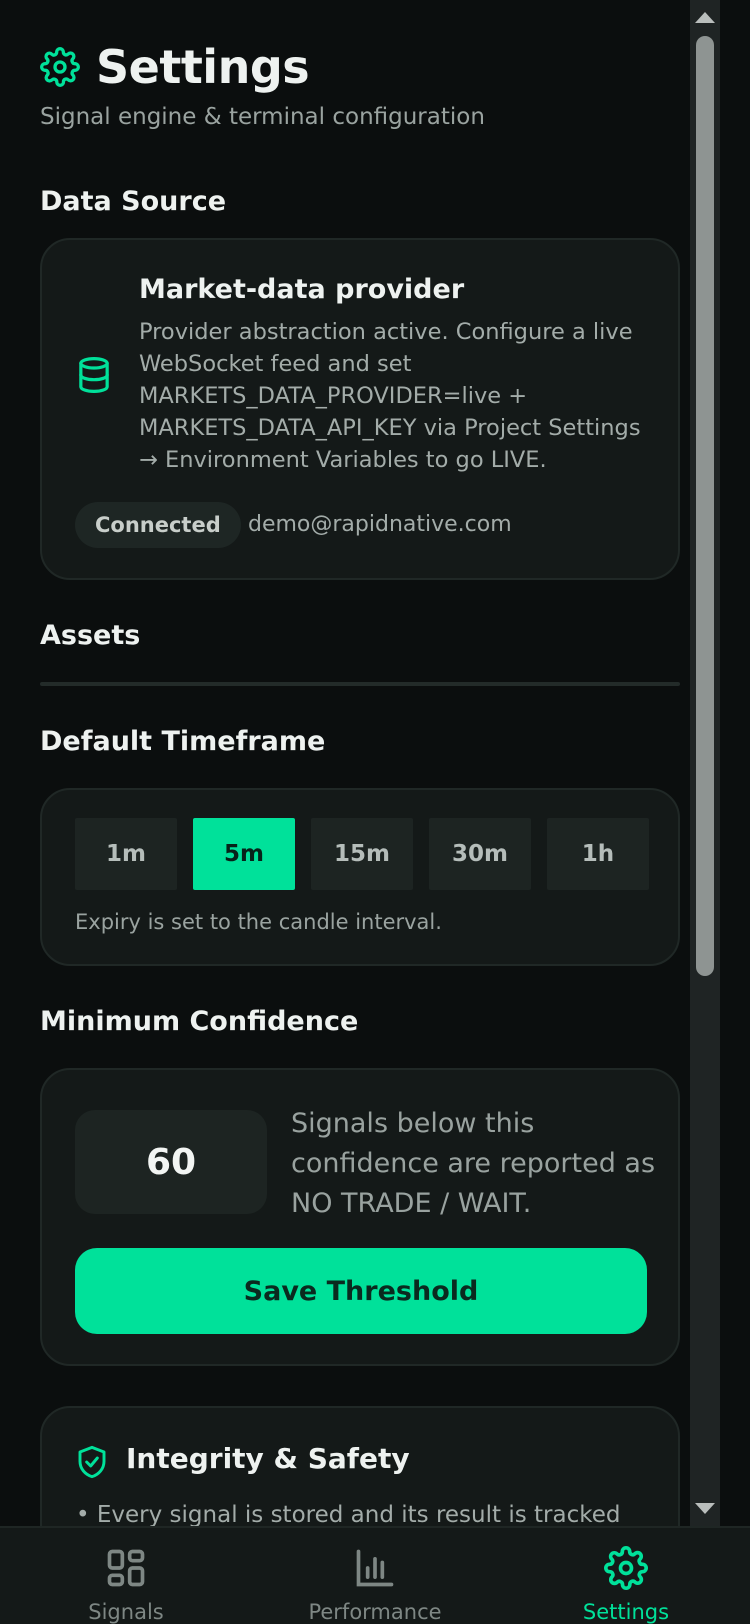 This screenshot has width=750, height=1624. Describe the element at coordinates (705, 506) in the screenshot. I see `scrollbar-thumb` at that location.